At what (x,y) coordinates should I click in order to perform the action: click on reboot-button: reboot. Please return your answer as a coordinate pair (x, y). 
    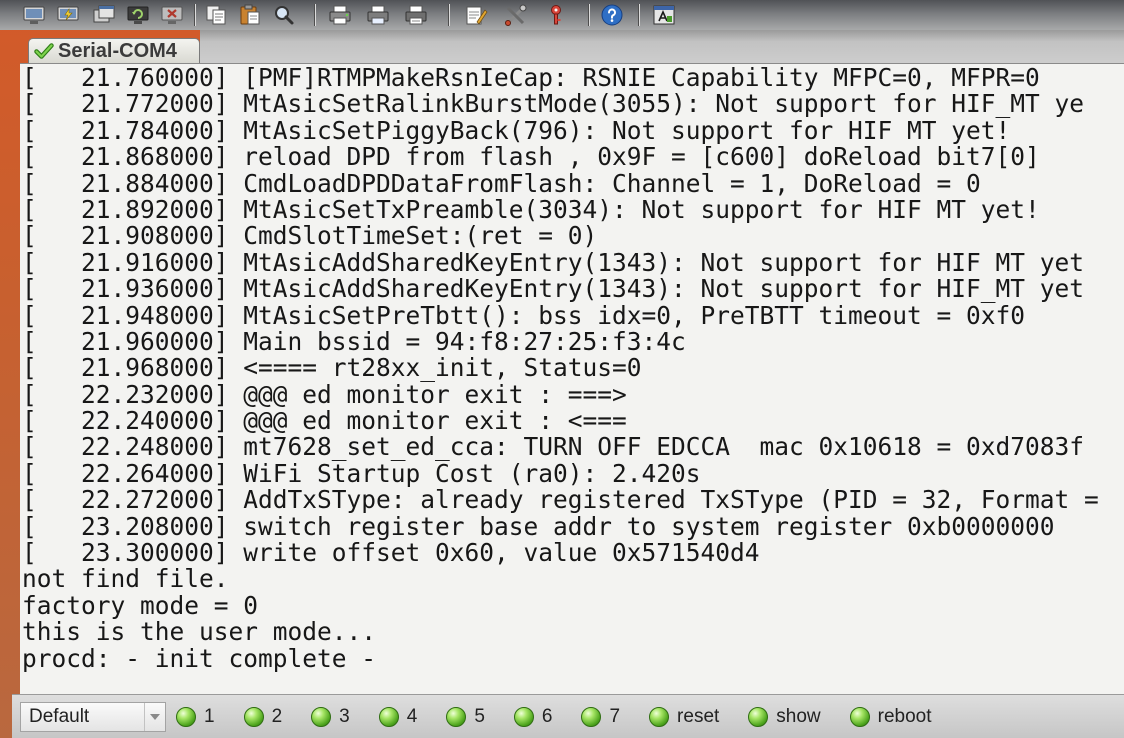
    Looking at the image, I should click on (890, 717).